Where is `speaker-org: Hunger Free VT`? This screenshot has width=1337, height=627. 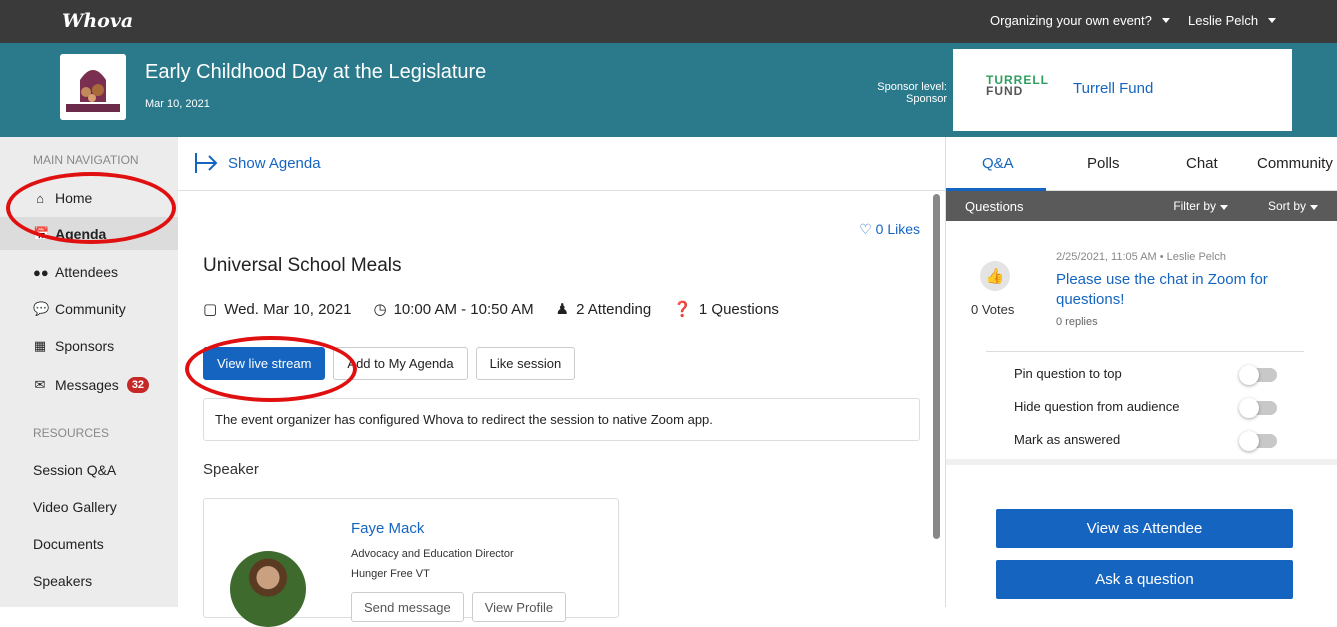 speaker-org: Hunger Free VT is located at coordinates (390, 574).